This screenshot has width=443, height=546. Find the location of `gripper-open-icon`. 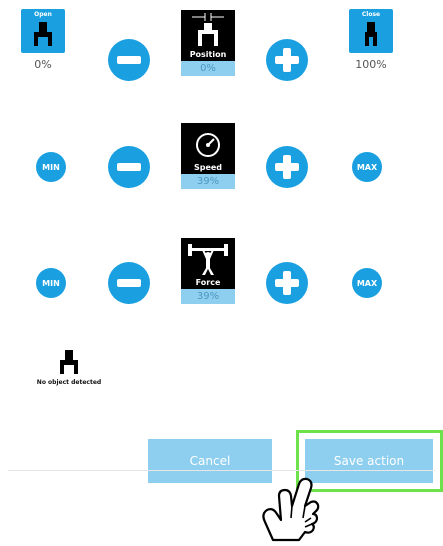

gripper-open-icon is located at coordinates (43, 34).